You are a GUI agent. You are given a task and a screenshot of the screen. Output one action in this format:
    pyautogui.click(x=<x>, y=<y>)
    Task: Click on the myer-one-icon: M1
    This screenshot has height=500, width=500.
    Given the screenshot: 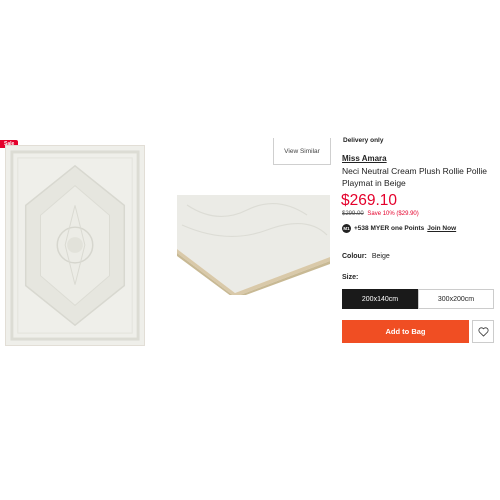 What is the action you would take?
    pyautogui.click(x=346, y=228)
    